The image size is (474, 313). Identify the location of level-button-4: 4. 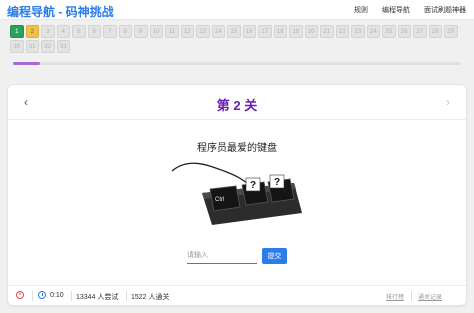
(63, 31).